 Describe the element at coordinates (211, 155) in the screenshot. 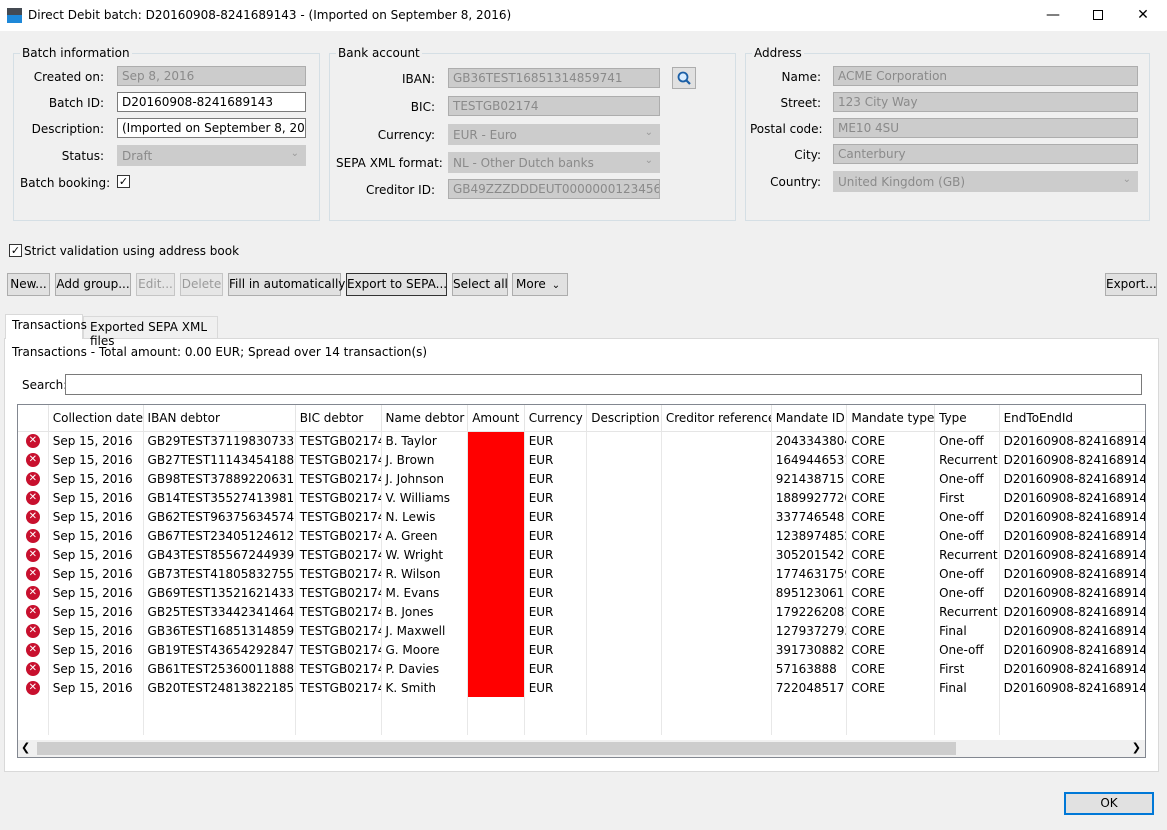

I see `status-select: Draft ⌄` at that location.